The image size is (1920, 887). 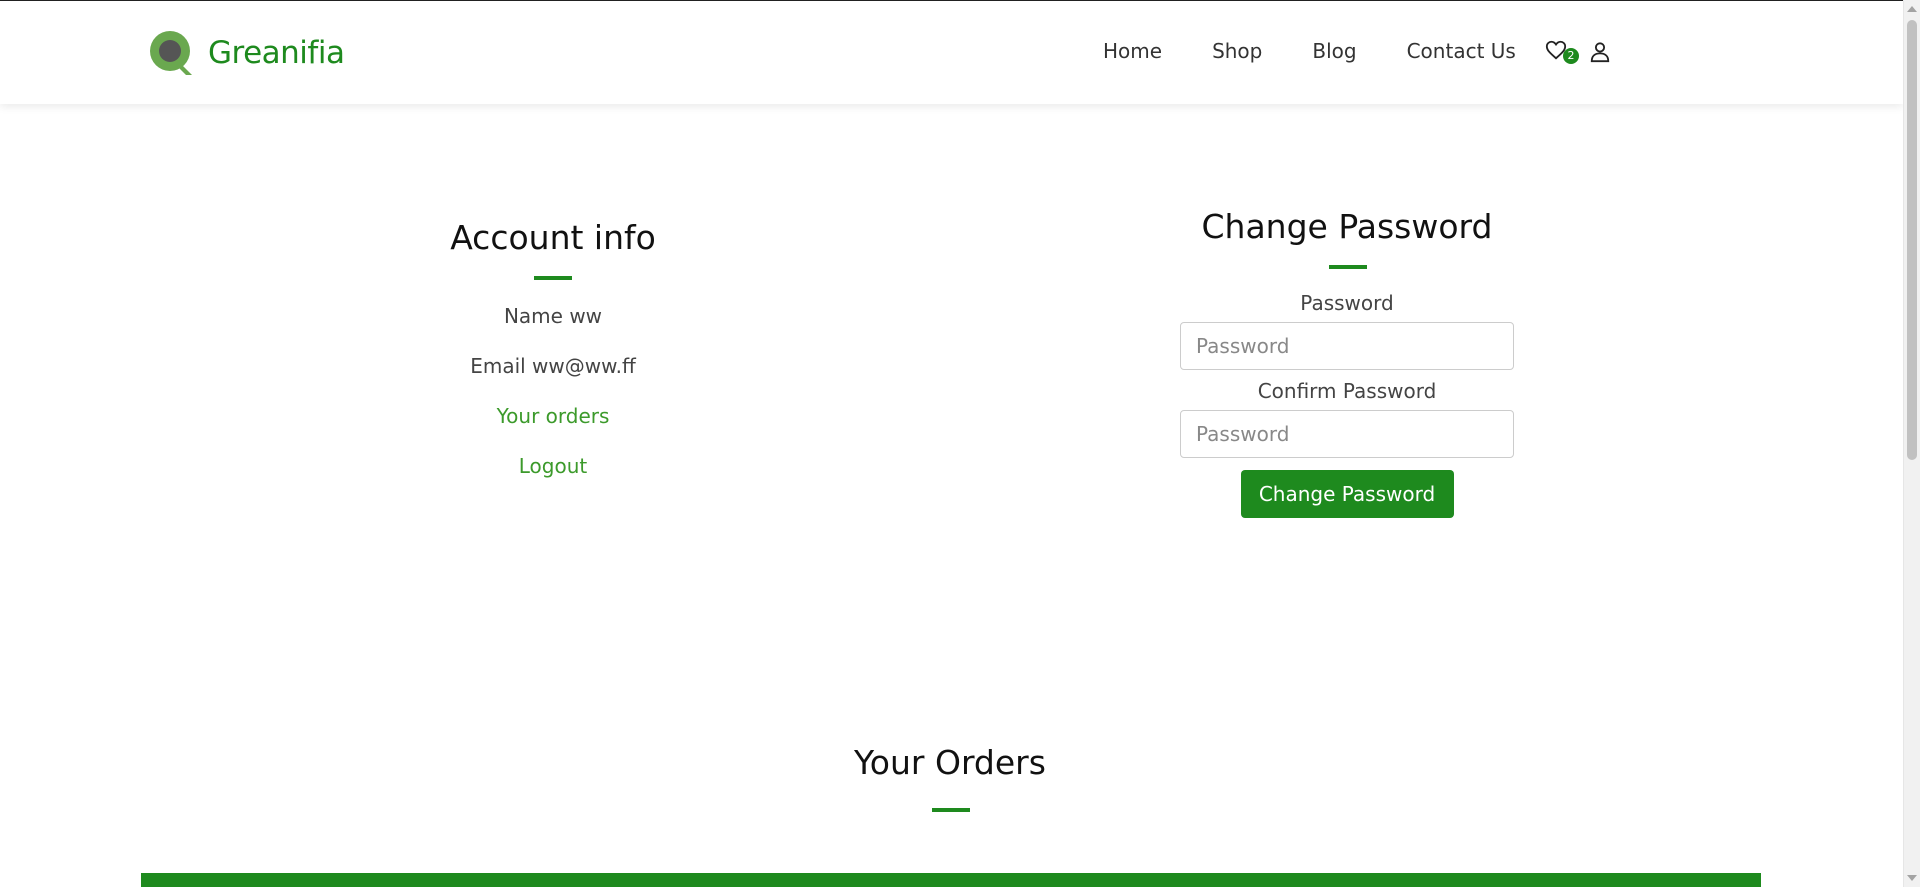 I want to click on logout-link: Logout, so click(x=553, y=476).